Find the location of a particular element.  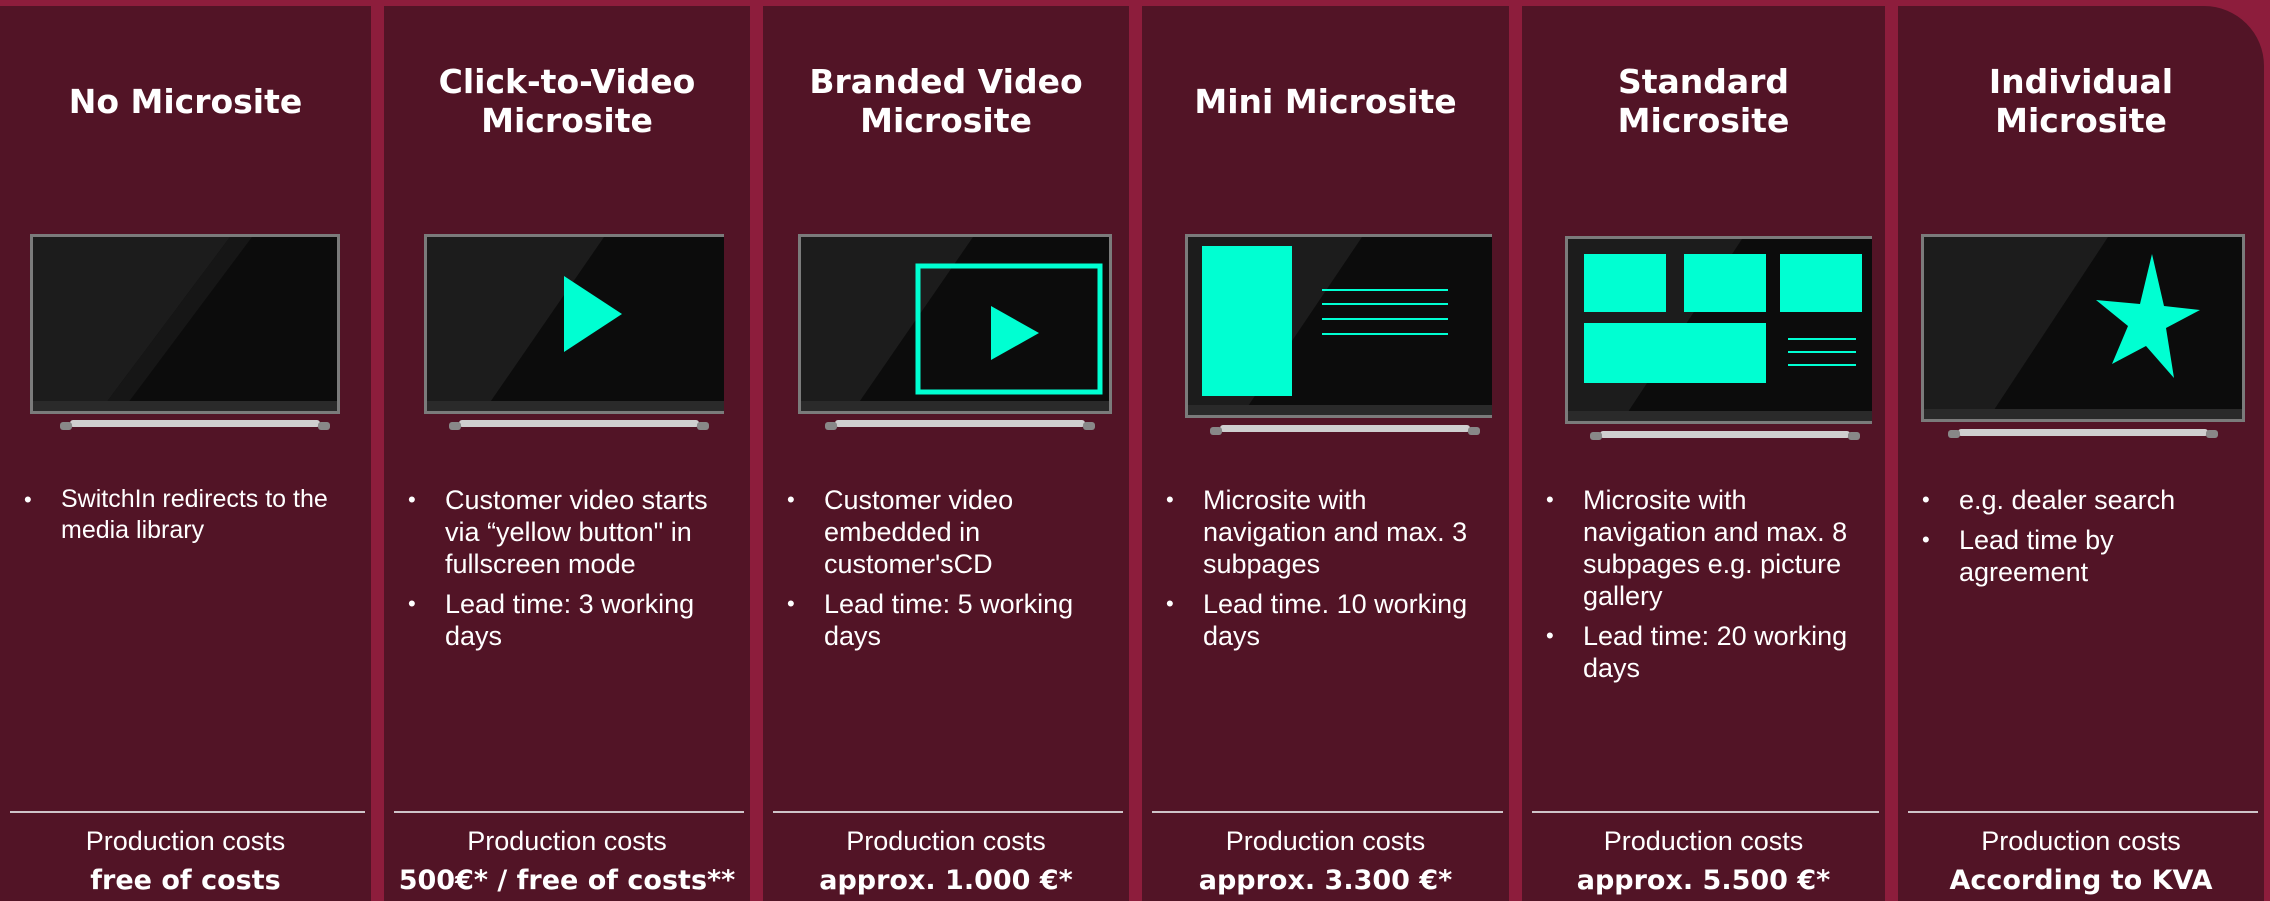

star-icon is located at coordinates (2083, 336).